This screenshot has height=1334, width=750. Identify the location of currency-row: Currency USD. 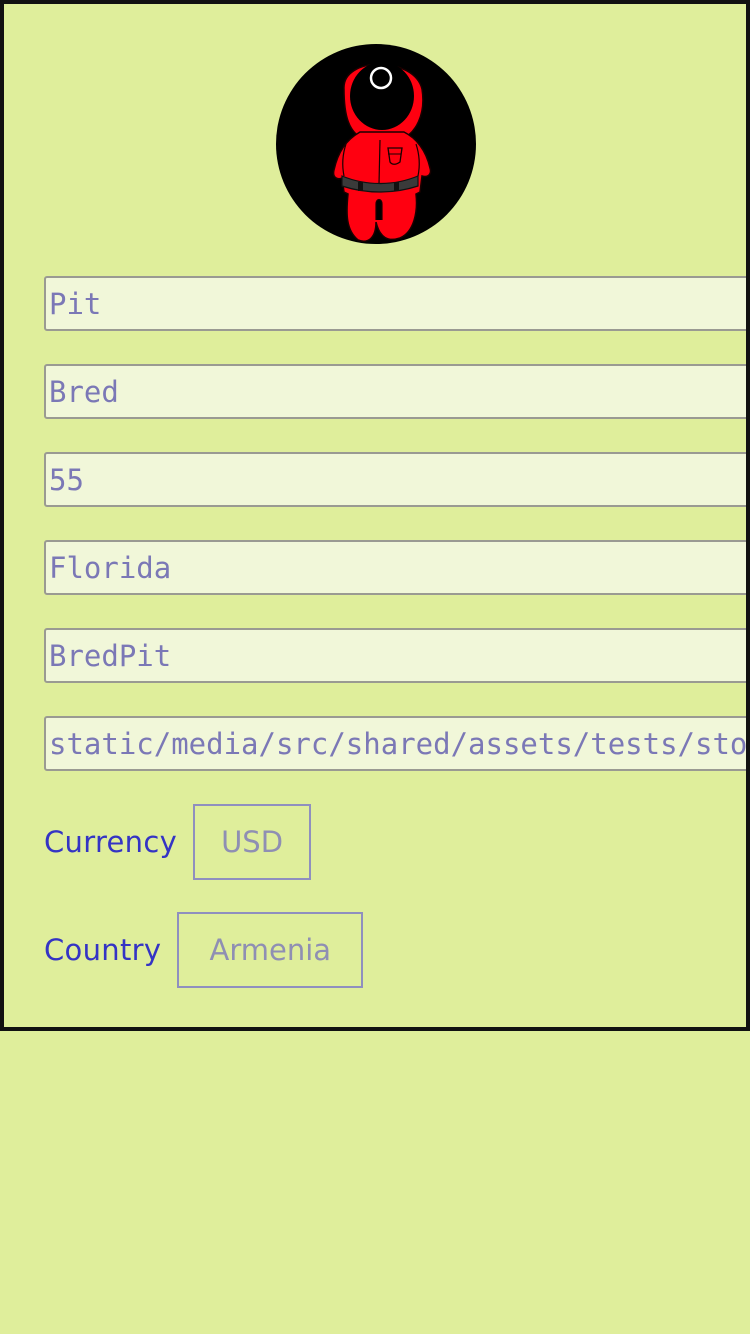
(178, 842).